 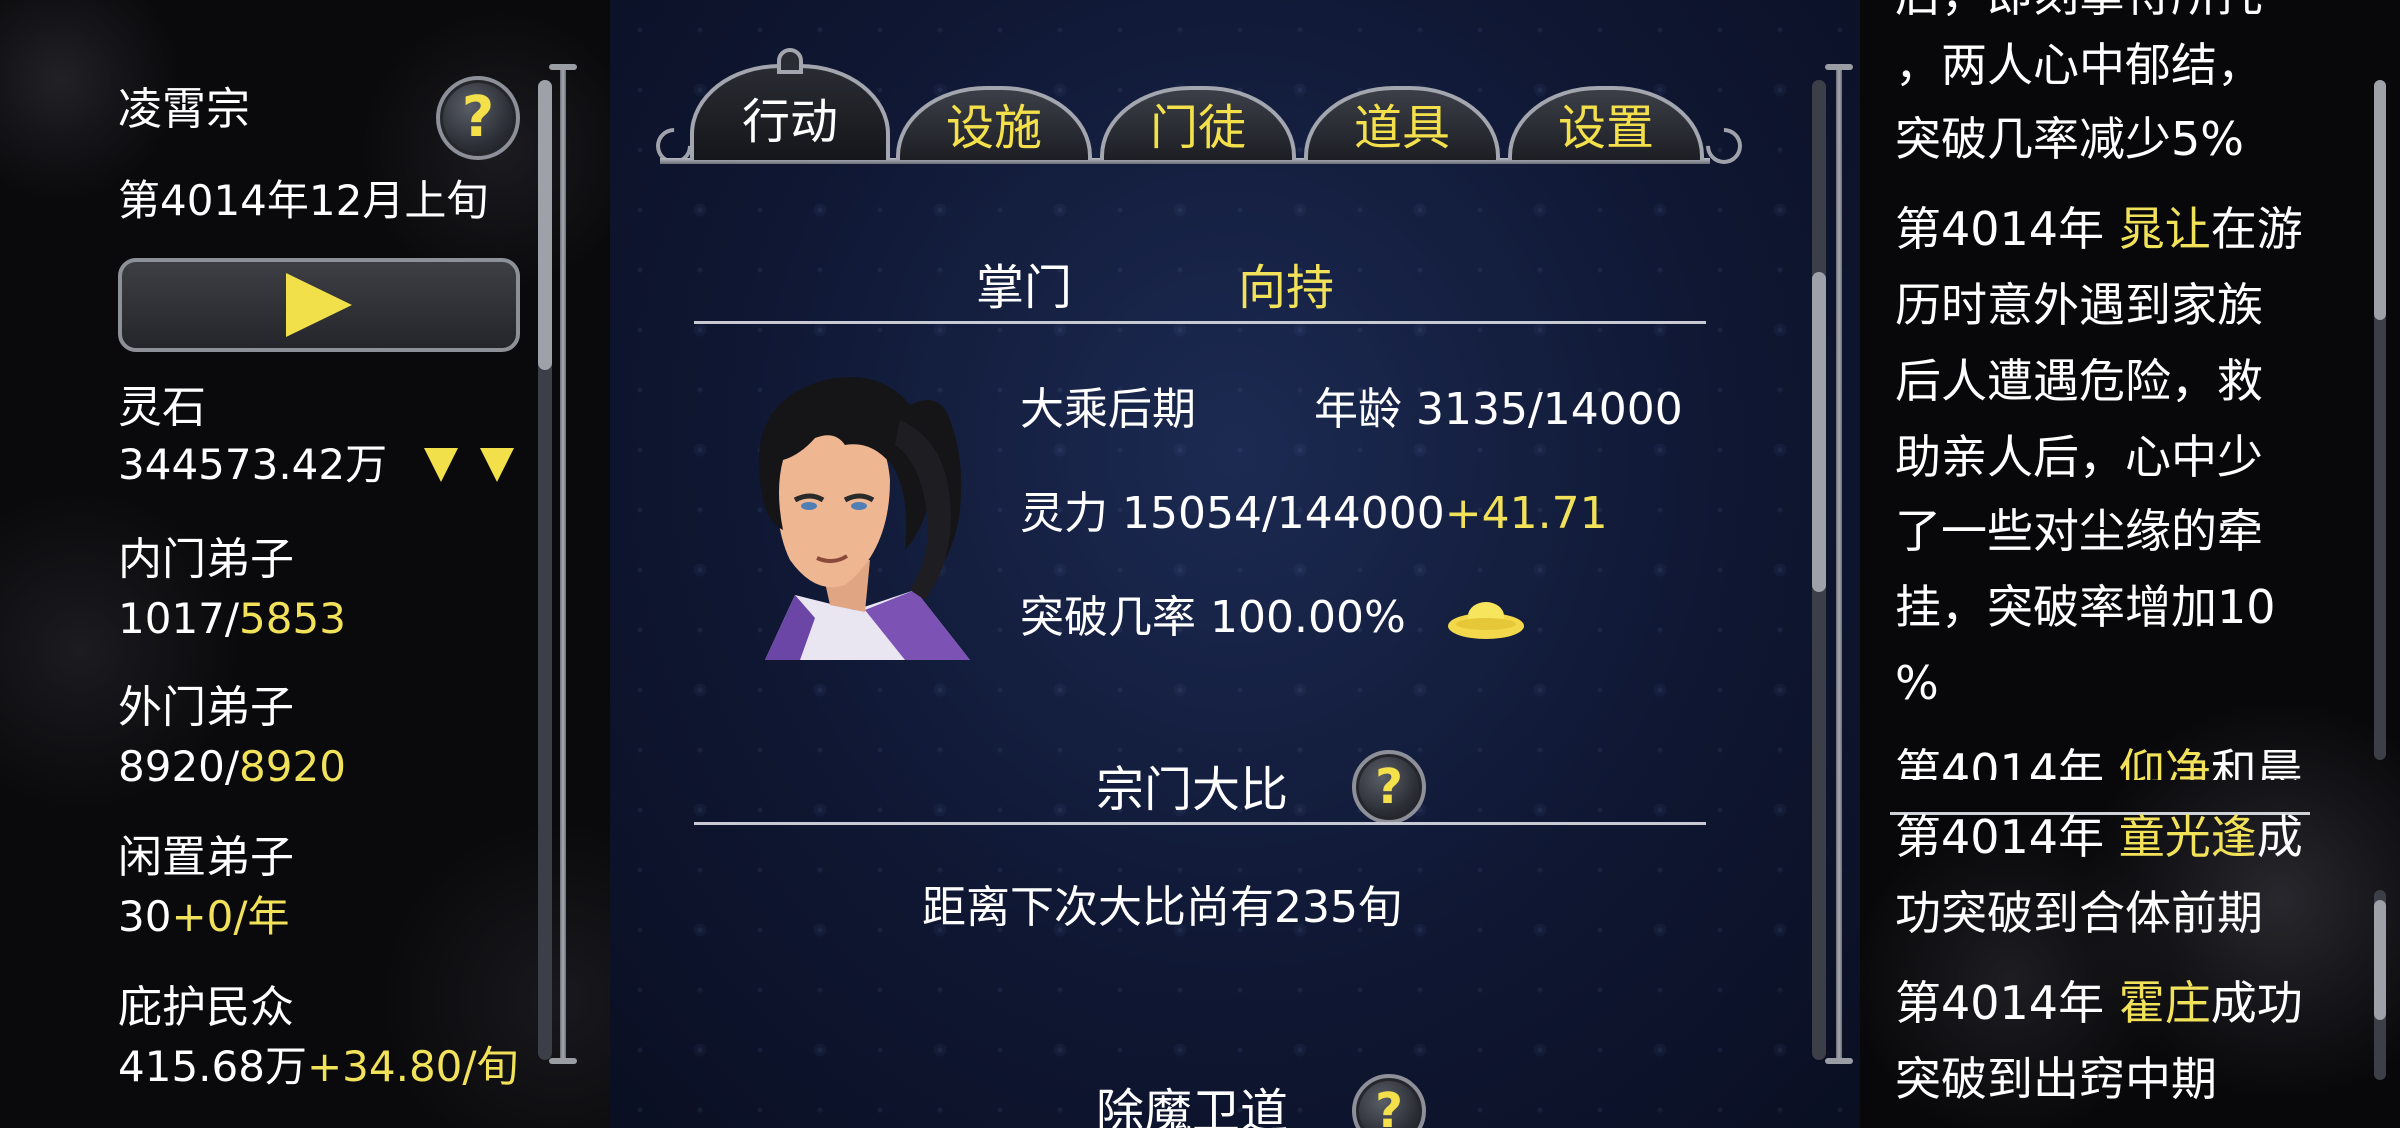 What do you see at coordinates (2099, 229) in the screenshot?
I see `log-line: 第4014年 晁让在游` at bounding box center [2099, 229].